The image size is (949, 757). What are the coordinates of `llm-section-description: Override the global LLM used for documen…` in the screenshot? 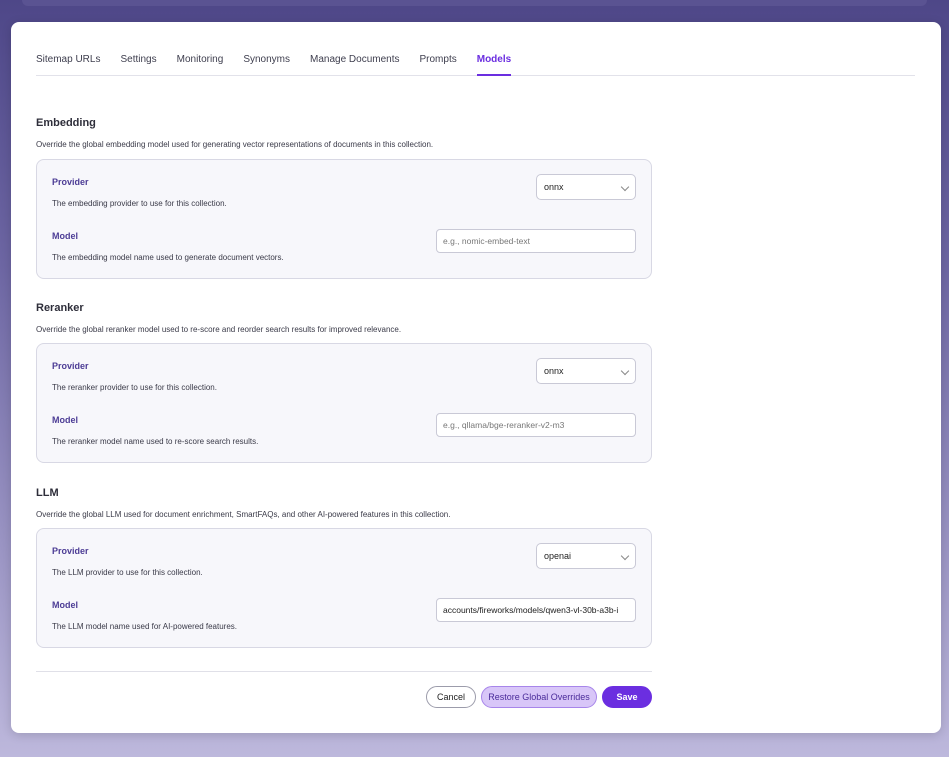 It's located at (243, 514).